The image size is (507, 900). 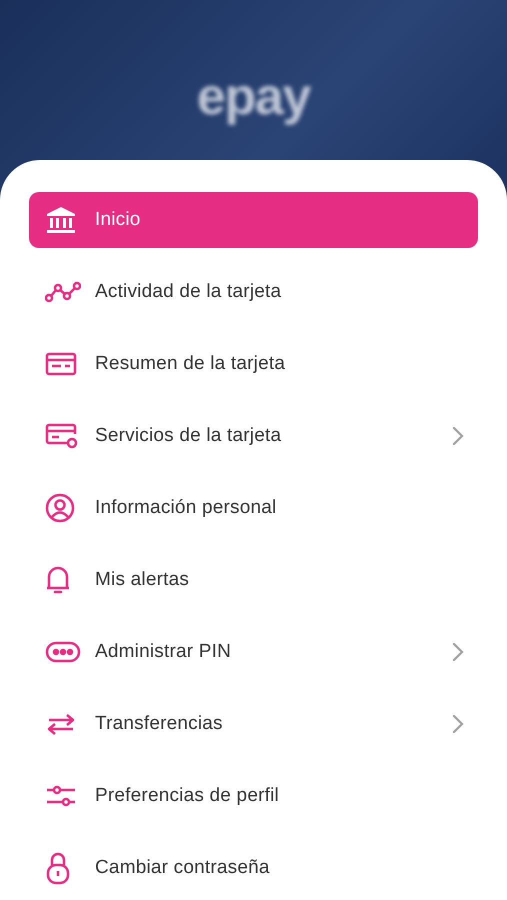 I want to click on menu-label: Mis alertas, so click(x=142, y=580).